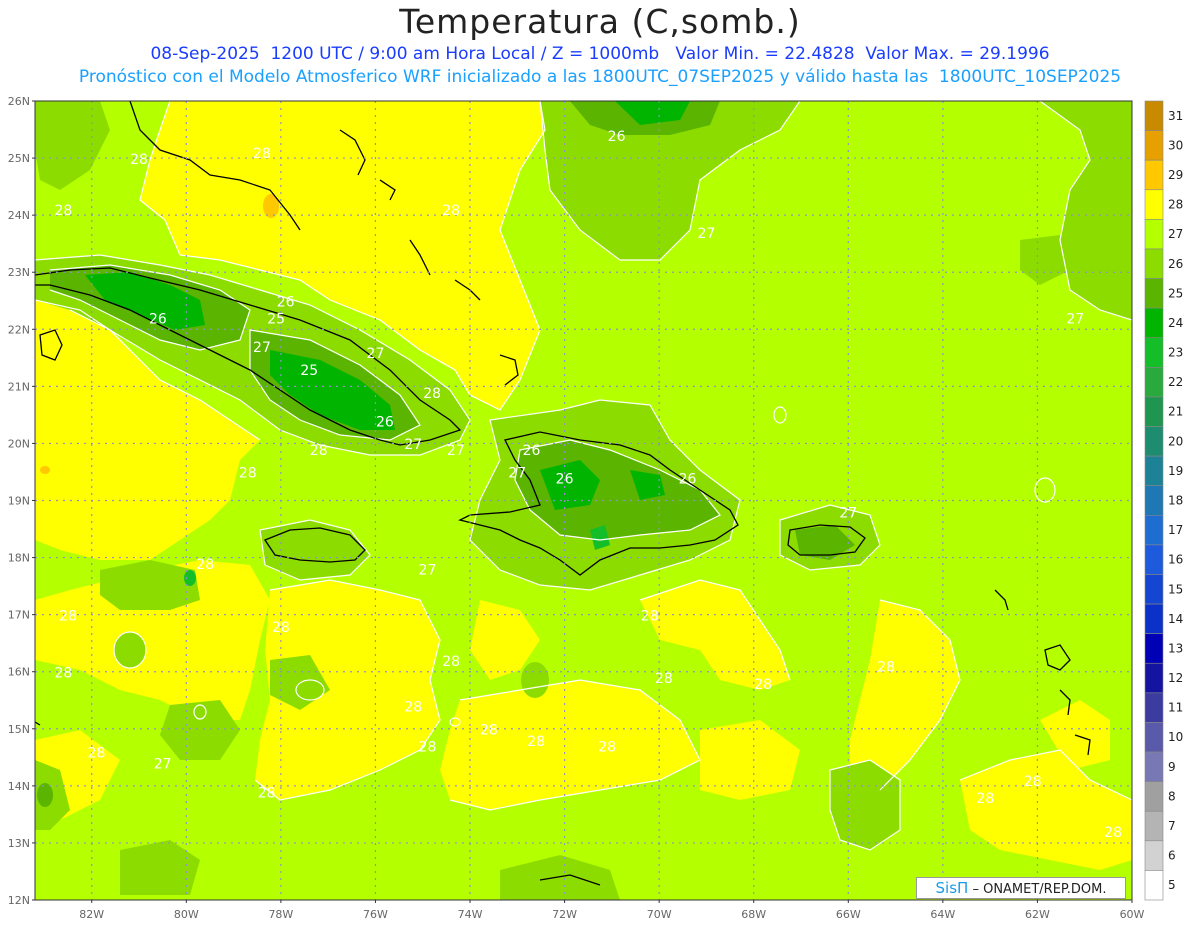 This screenshot has width=1200, height=927. What do you see at coordinates (1172, 885) in the screenshot?
I see `colorbar-label: 5` at bounding box center [1172, 885].